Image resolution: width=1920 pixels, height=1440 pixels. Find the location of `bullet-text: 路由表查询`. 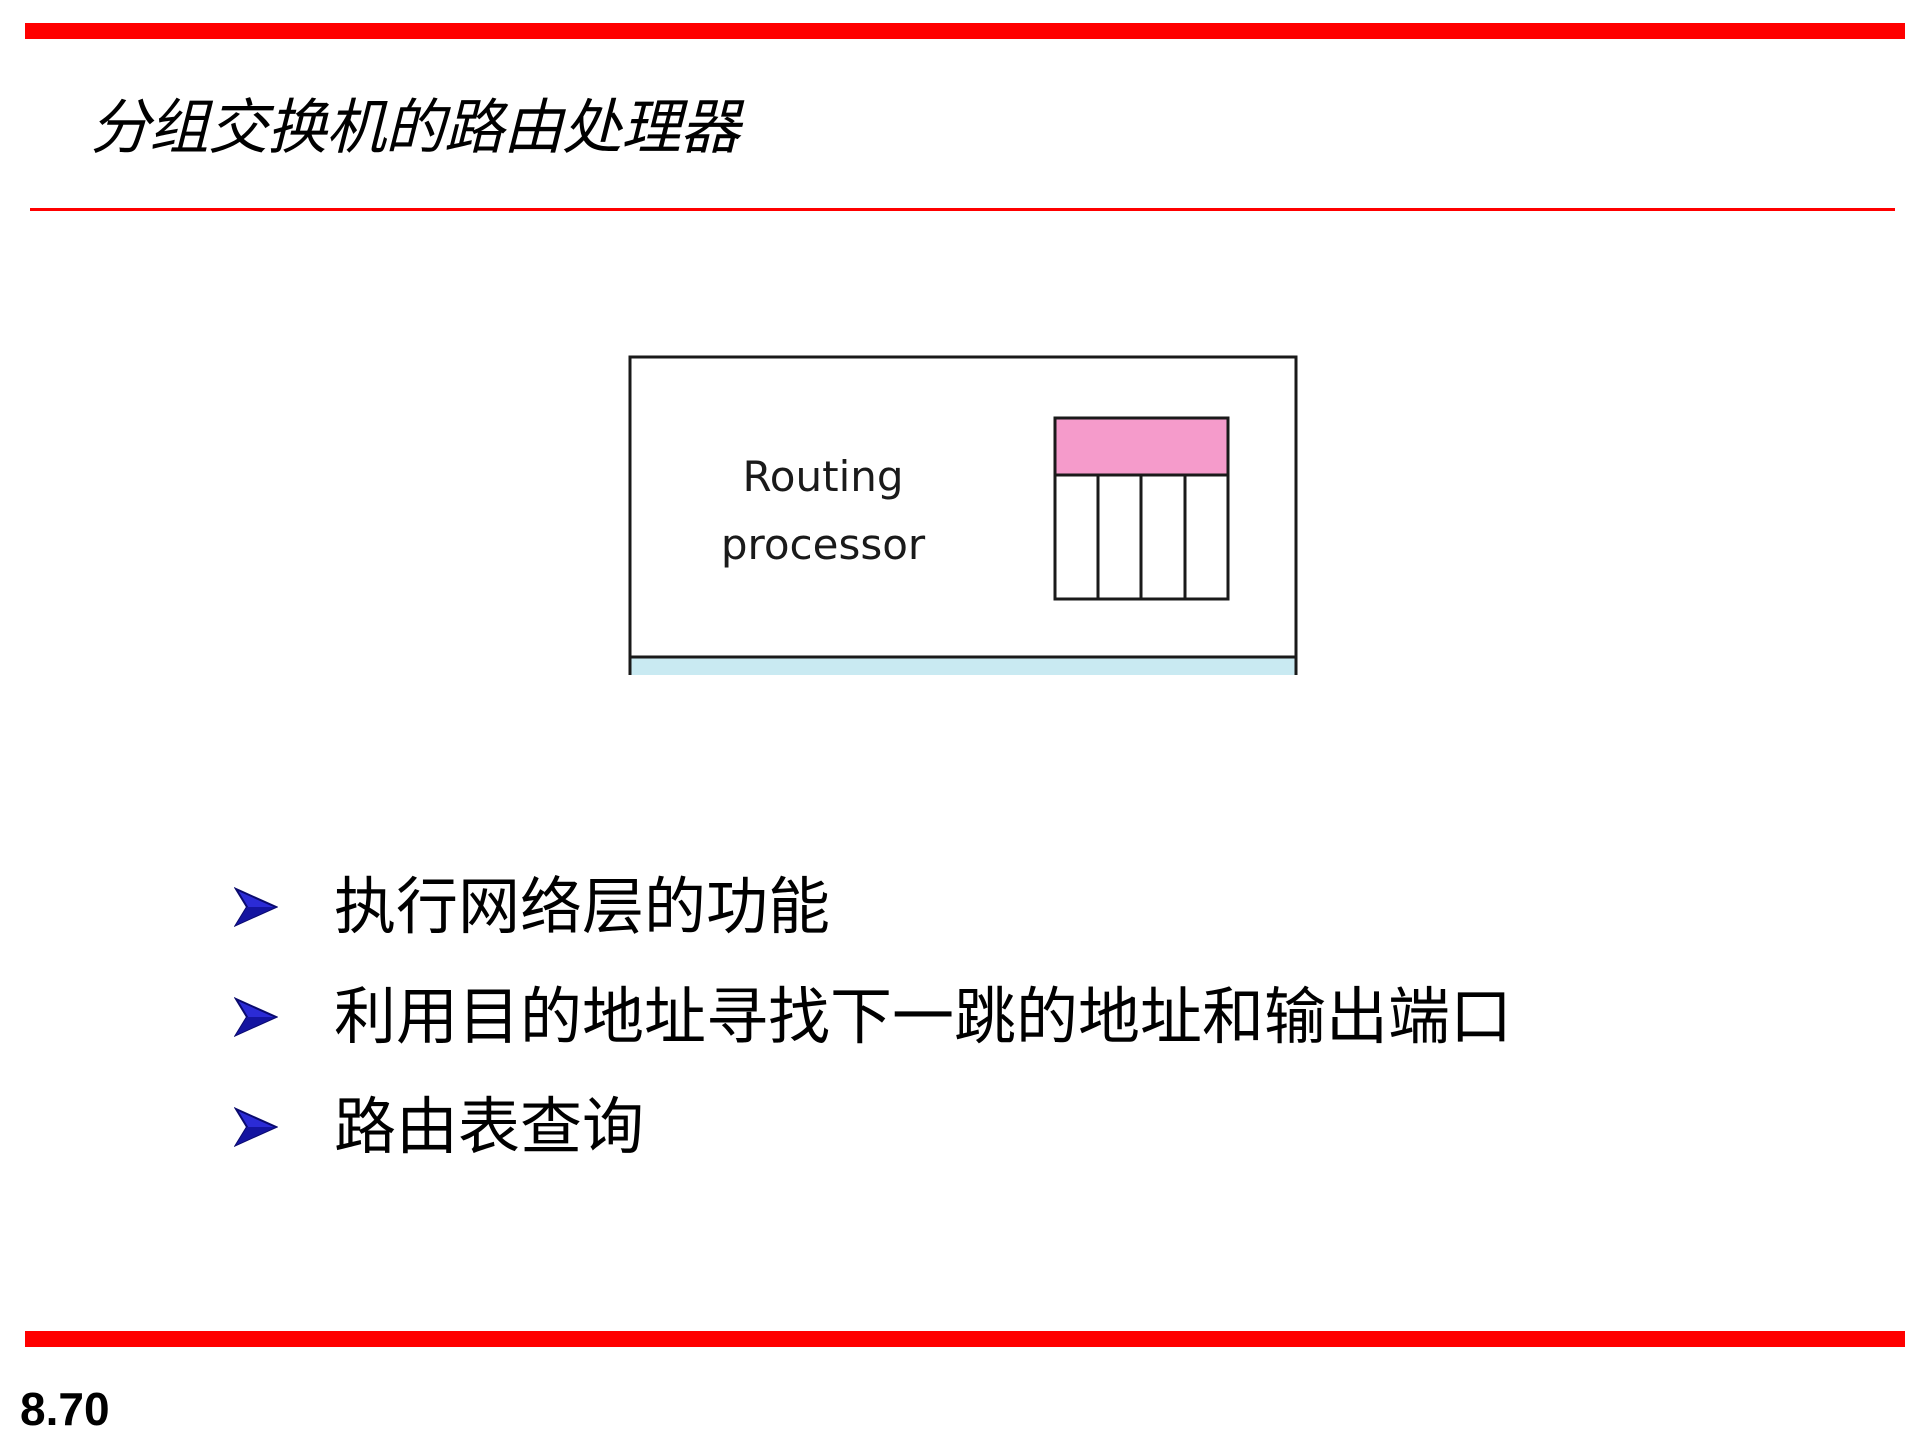

bullet-text: 路由表查询 is located at coordinates (489, 1126).